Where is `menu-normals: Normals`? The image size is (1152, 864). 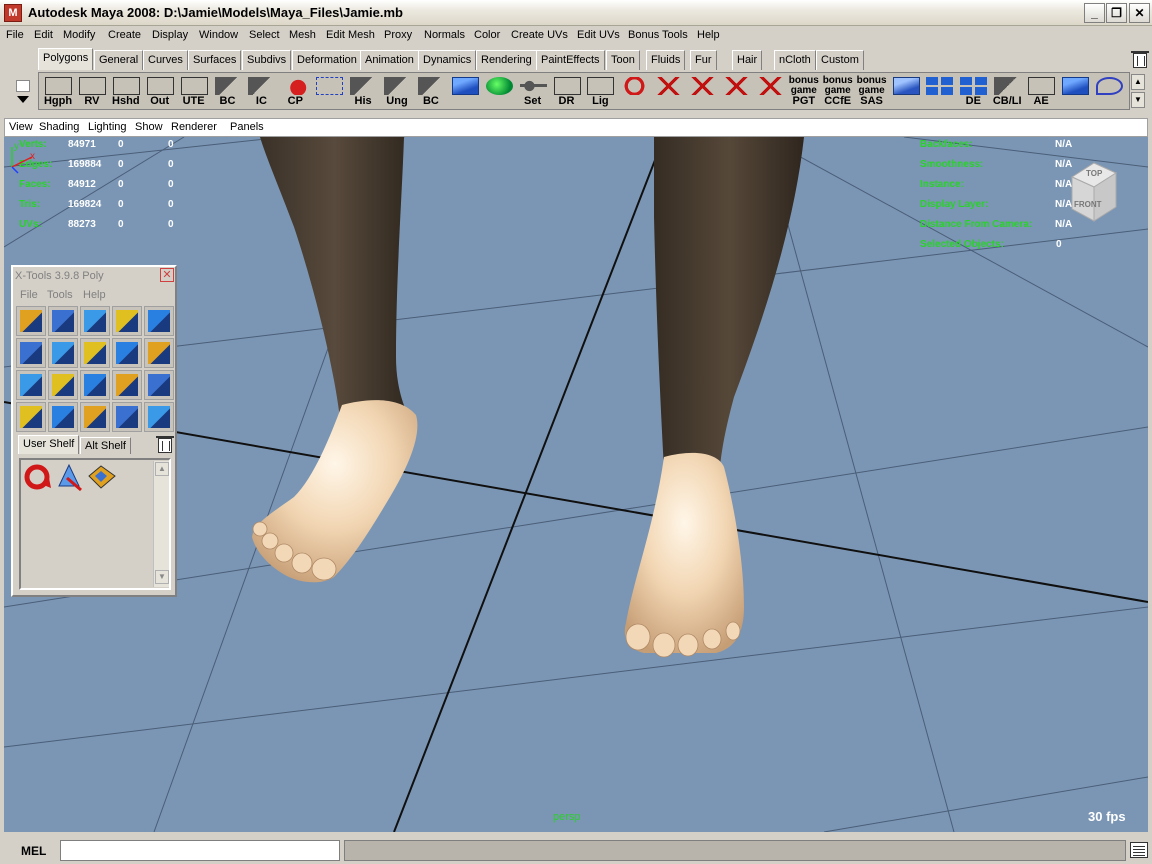 menu-normals: Normals is located at coordinates (444, 35).